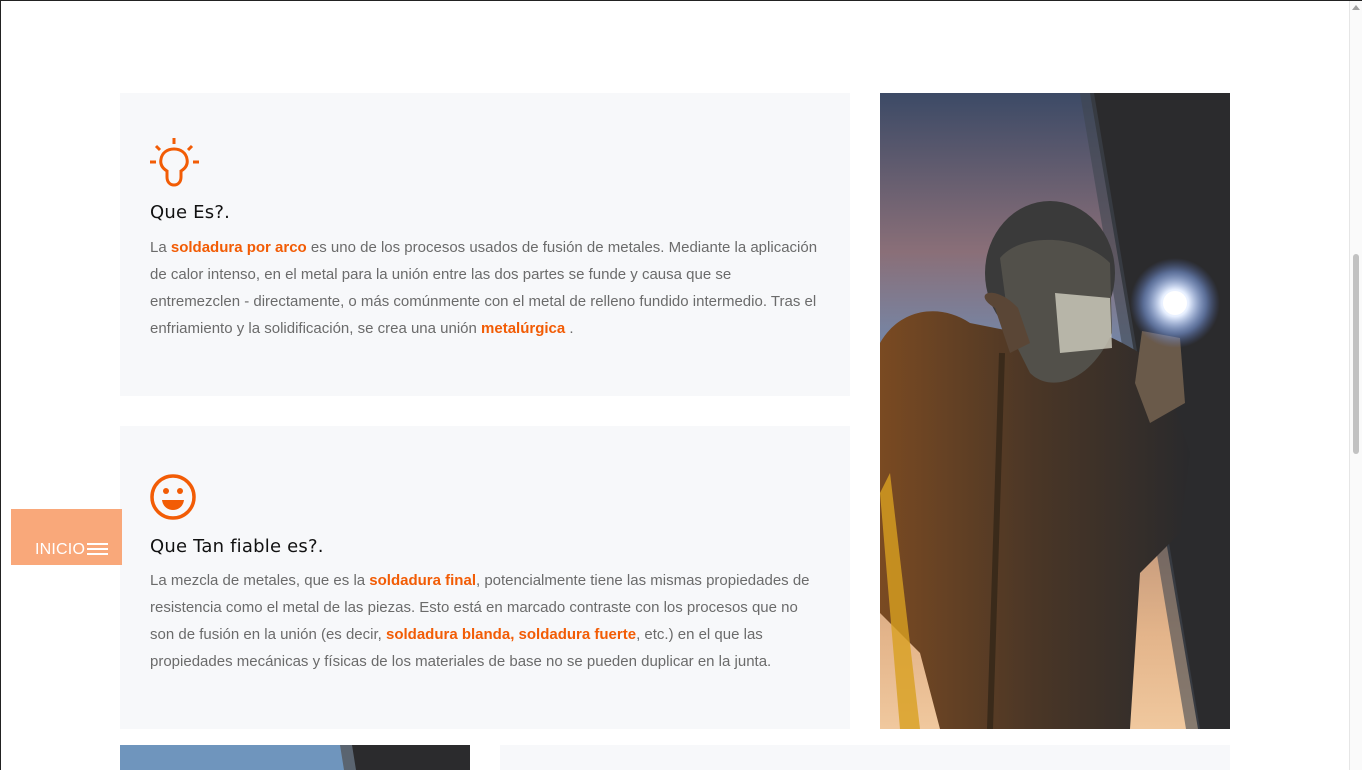  What do you see at coordinates (1356, 7) in the screenshot?
I see `scroll-up-arrow-icon` at bounding box center [1356, 7].